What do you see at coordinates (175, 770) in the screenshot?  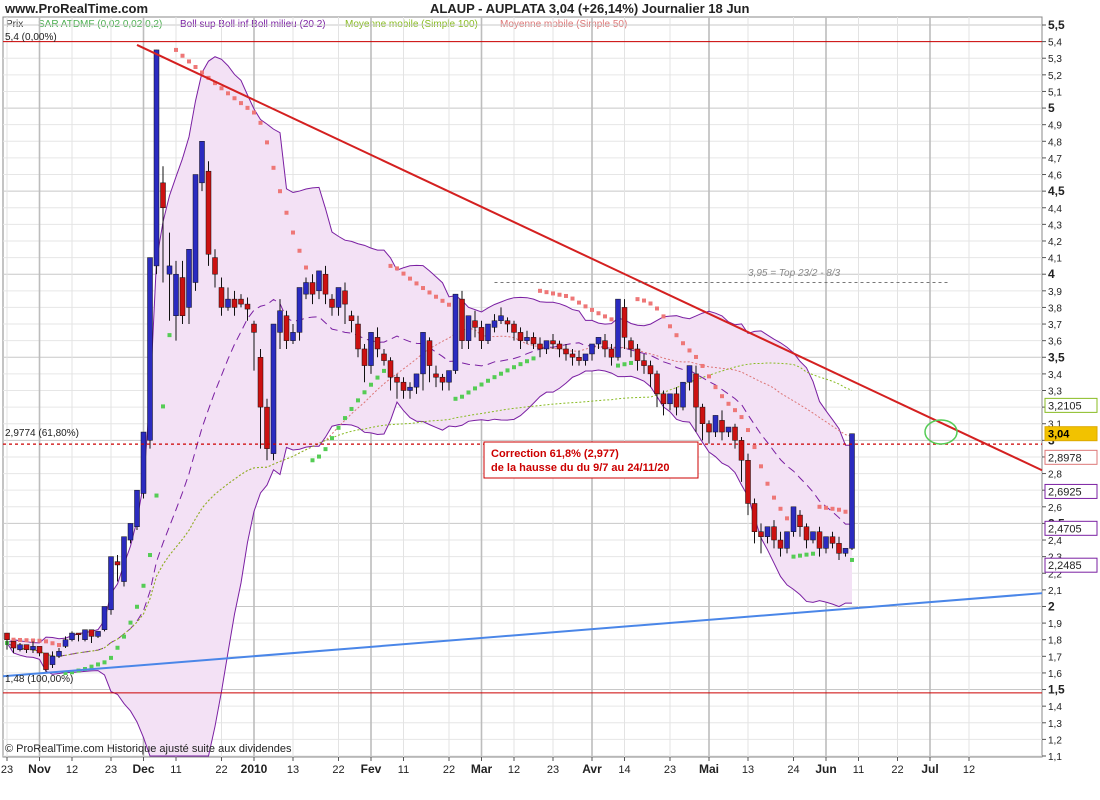 I see `x-tick-label: 11` at bounding box center [175, 770].